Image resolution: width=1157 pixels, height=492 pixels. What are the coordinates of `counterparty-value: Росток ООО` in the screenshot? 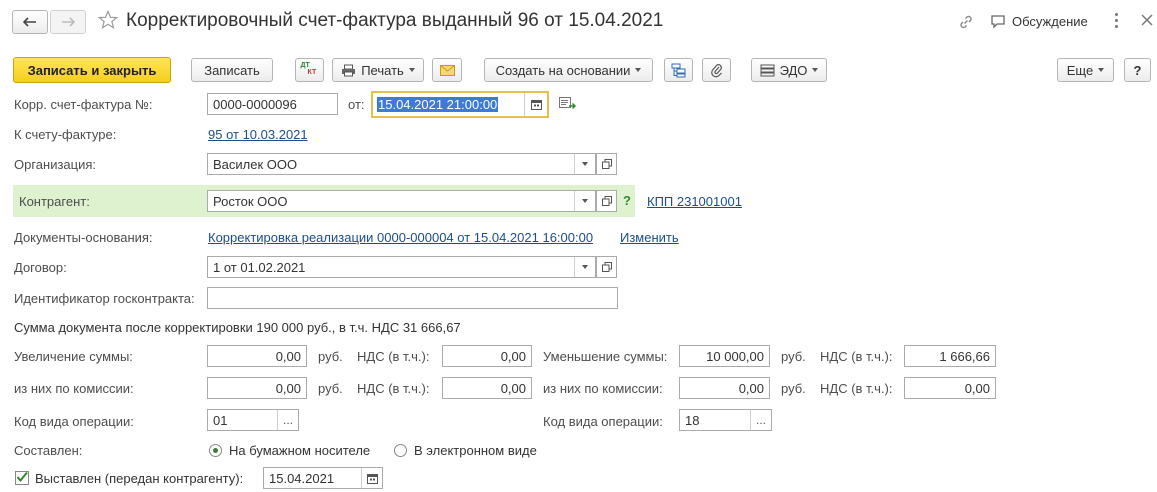 It's located at (250, 201).